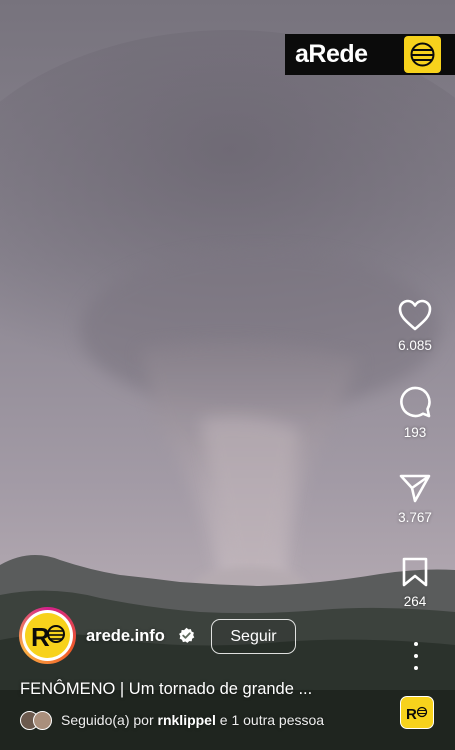 The height and width of the screenshot is (750, 455). I want to click on comment-icon, so click(415, 402).